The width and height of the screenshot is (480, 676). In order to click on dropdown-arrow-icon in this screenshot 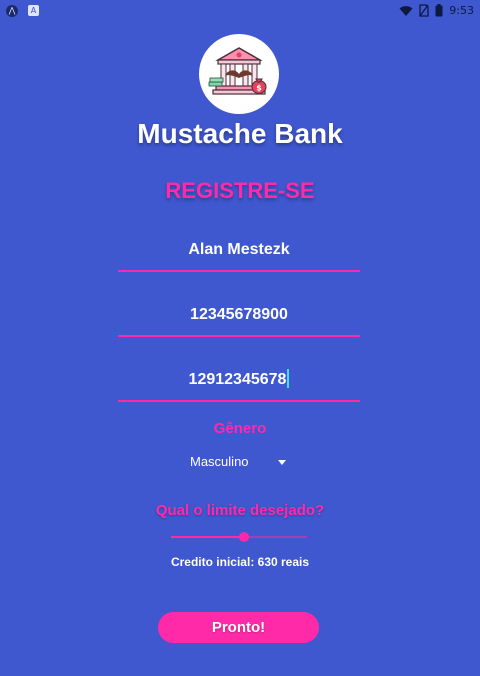, I will do `click(282, 462)`.